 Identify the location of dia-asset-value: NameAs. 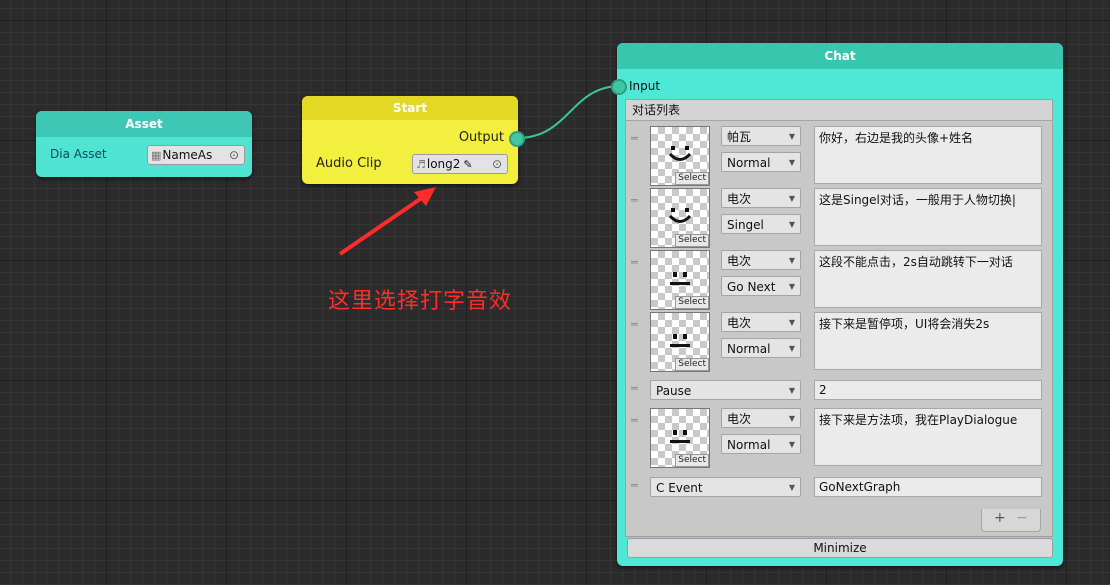
(187, 155).